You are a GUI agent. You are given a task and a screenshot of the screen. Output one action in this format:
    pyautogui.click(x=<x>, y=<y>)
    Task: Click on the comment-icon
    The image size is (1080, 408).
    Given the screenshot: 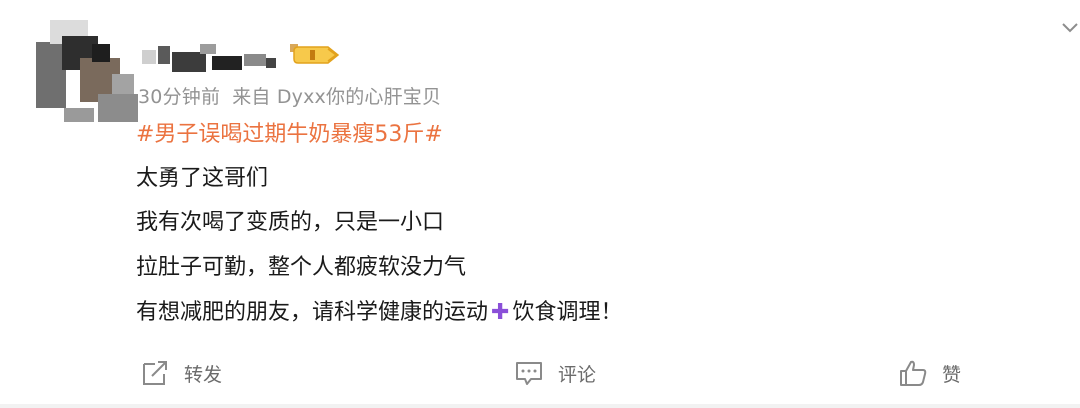 What is the action you would take?
    pyautogui.click(x=529, y=373)
    